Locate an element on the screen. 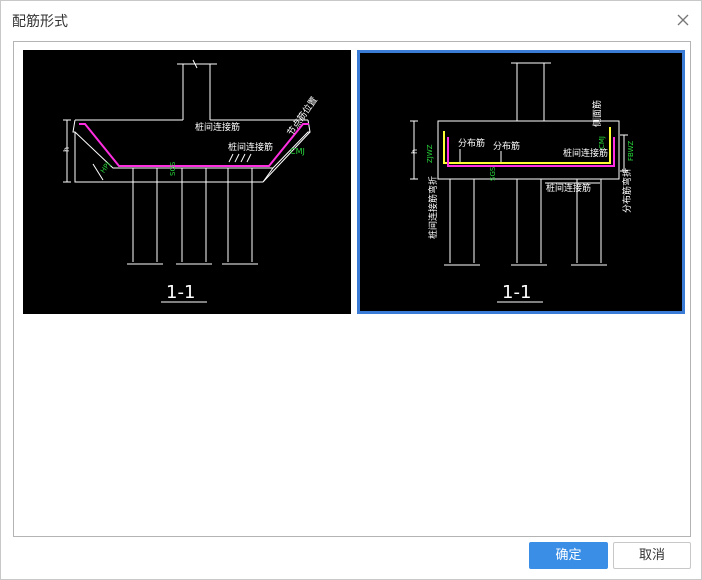 The height and width of the screenshot is (580, 702). label-left-vert: 桩间连接筋弯折 is located at coordinates (433, 207).